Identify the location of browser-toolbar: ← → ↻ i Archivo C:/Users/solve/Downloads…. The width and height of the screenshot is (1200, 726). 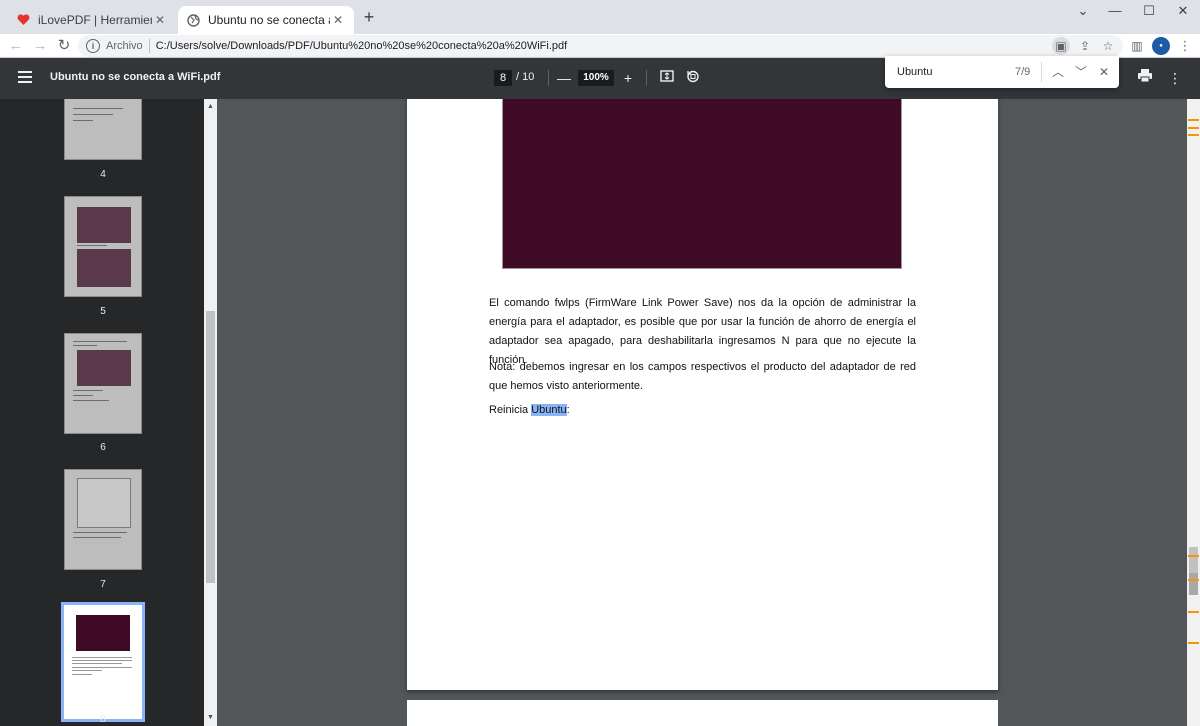
(600, 46).